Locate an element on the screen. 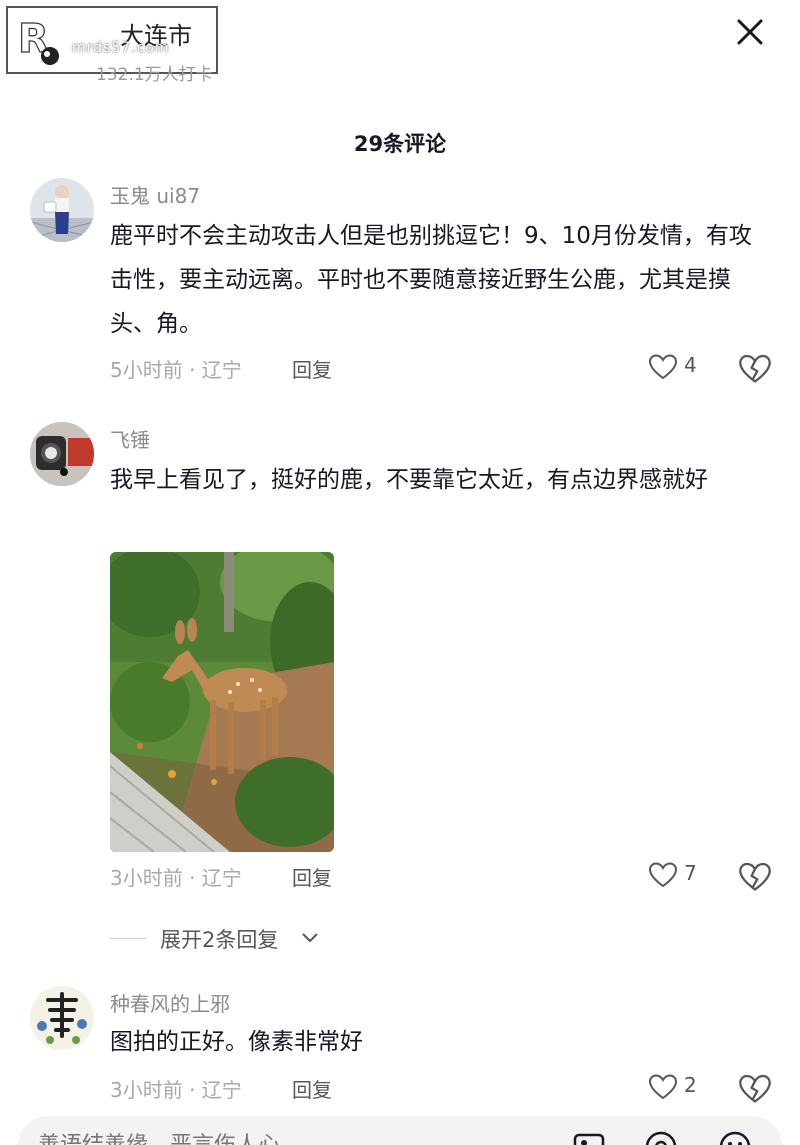  expand-replies-label: 展开2条回复 is located at coordinates (219, 940).